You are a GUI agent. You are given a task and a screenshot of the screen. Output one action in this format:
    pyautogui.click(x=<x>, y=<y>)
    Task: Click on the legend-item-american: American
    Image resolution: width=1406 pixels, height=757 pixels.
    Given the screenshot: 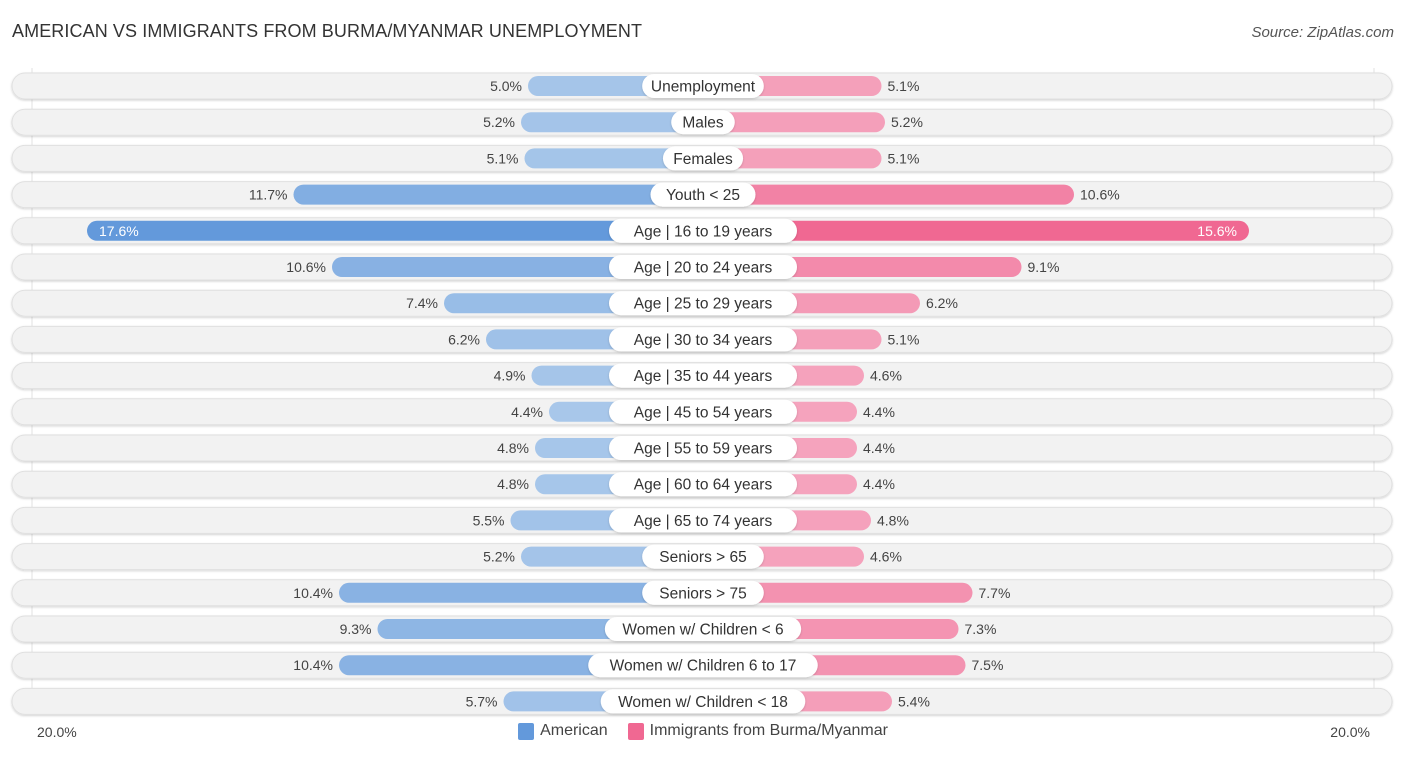 What is the action you would take?
    pyautogui.click(x=563, y=731)
    